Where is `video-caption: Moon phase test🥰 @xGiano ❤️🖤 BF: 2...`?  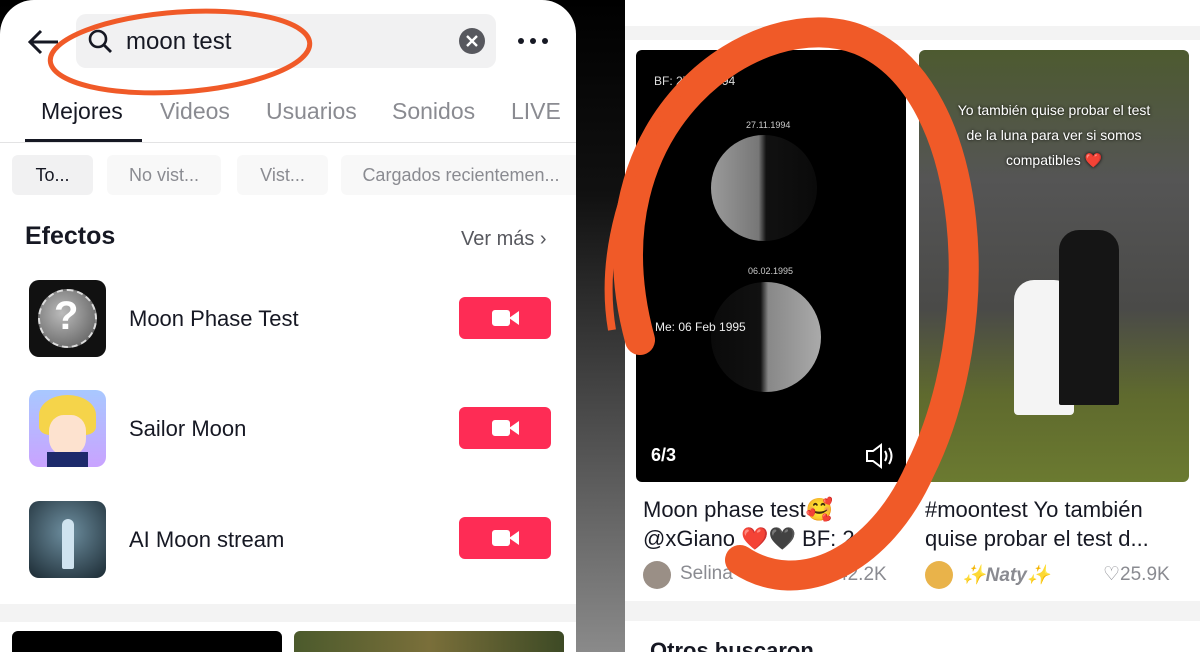 video-caption: Moon phase test🥰 @xGiano ❤️🖤 BF: 2... is located at coordinates (770, 524).